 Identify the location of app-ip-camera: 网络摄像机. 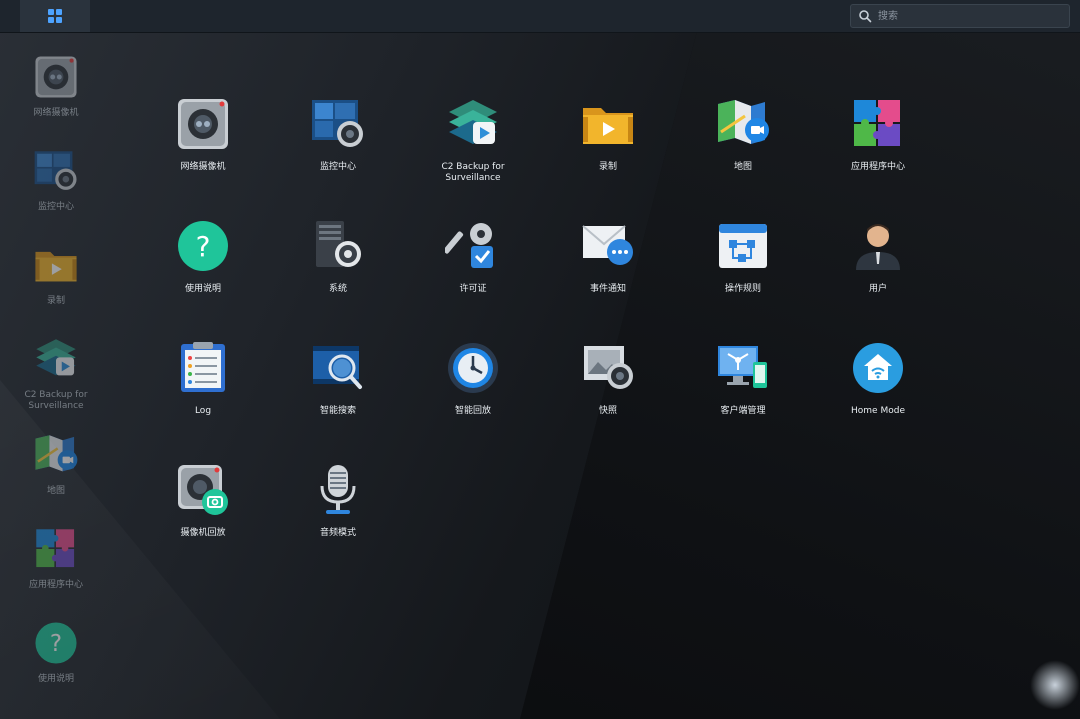
(203, 134).